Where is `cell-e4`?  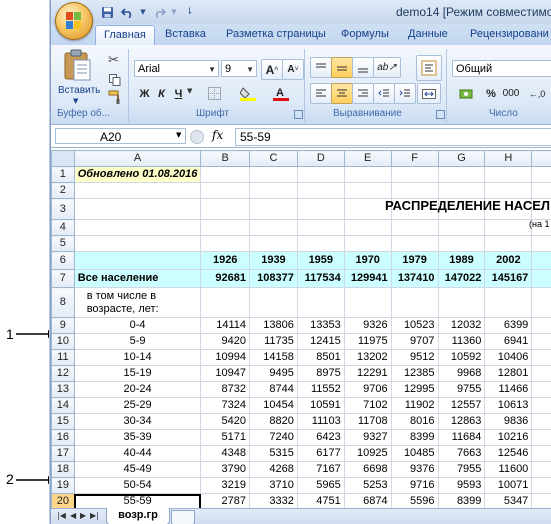
cell-e4 is located at coordinates (367, 227).